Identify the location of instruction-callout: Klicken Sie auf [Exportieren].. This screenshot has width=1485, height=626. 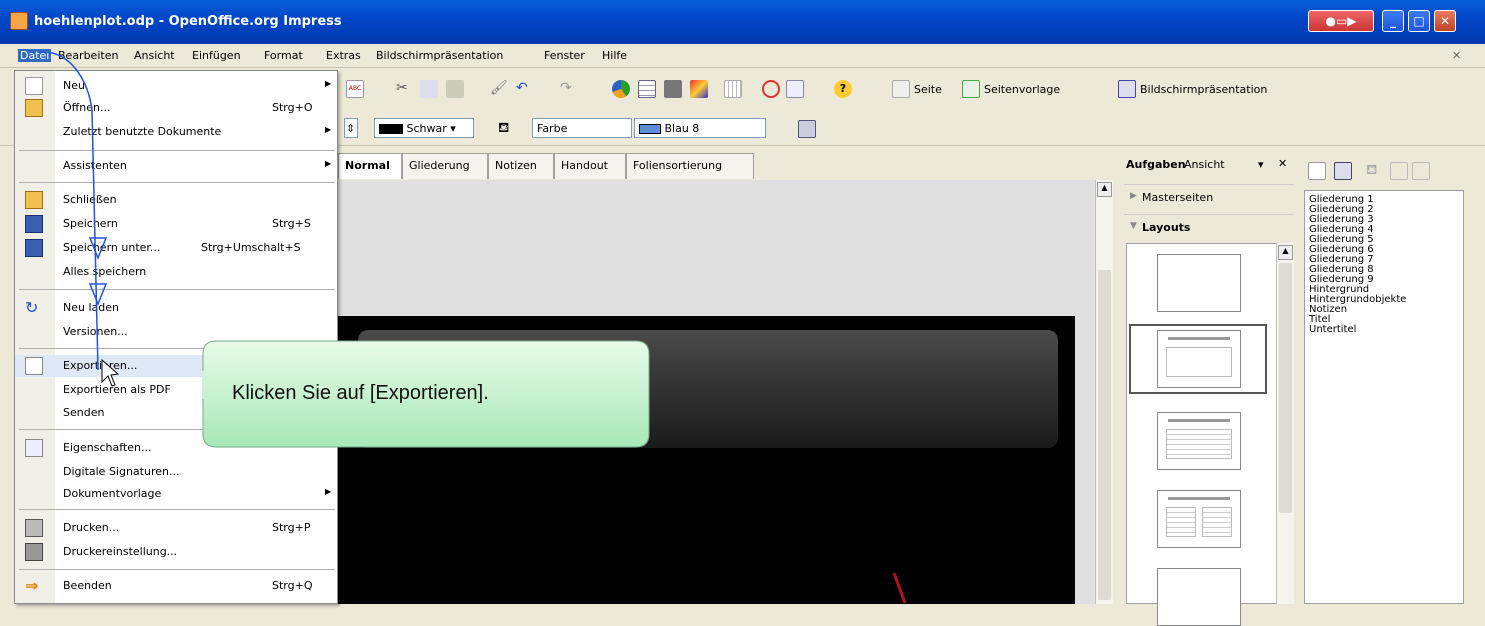
(426, 394).